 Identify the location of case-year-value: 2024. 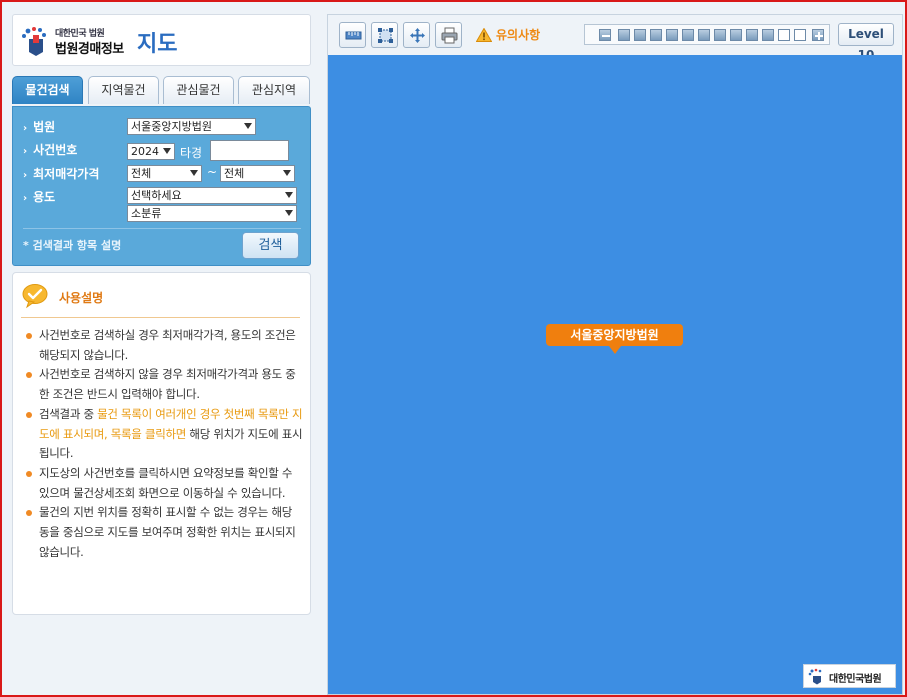
(145, 151).